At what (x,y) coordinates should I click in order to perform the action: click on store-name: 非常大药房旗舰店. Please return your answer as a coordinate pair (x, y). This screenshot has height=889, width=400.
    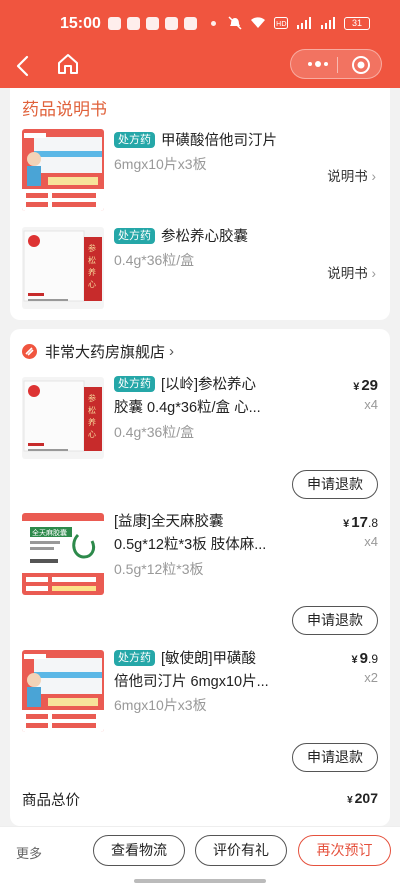
    Looking at the image, I should click on (105, 352).